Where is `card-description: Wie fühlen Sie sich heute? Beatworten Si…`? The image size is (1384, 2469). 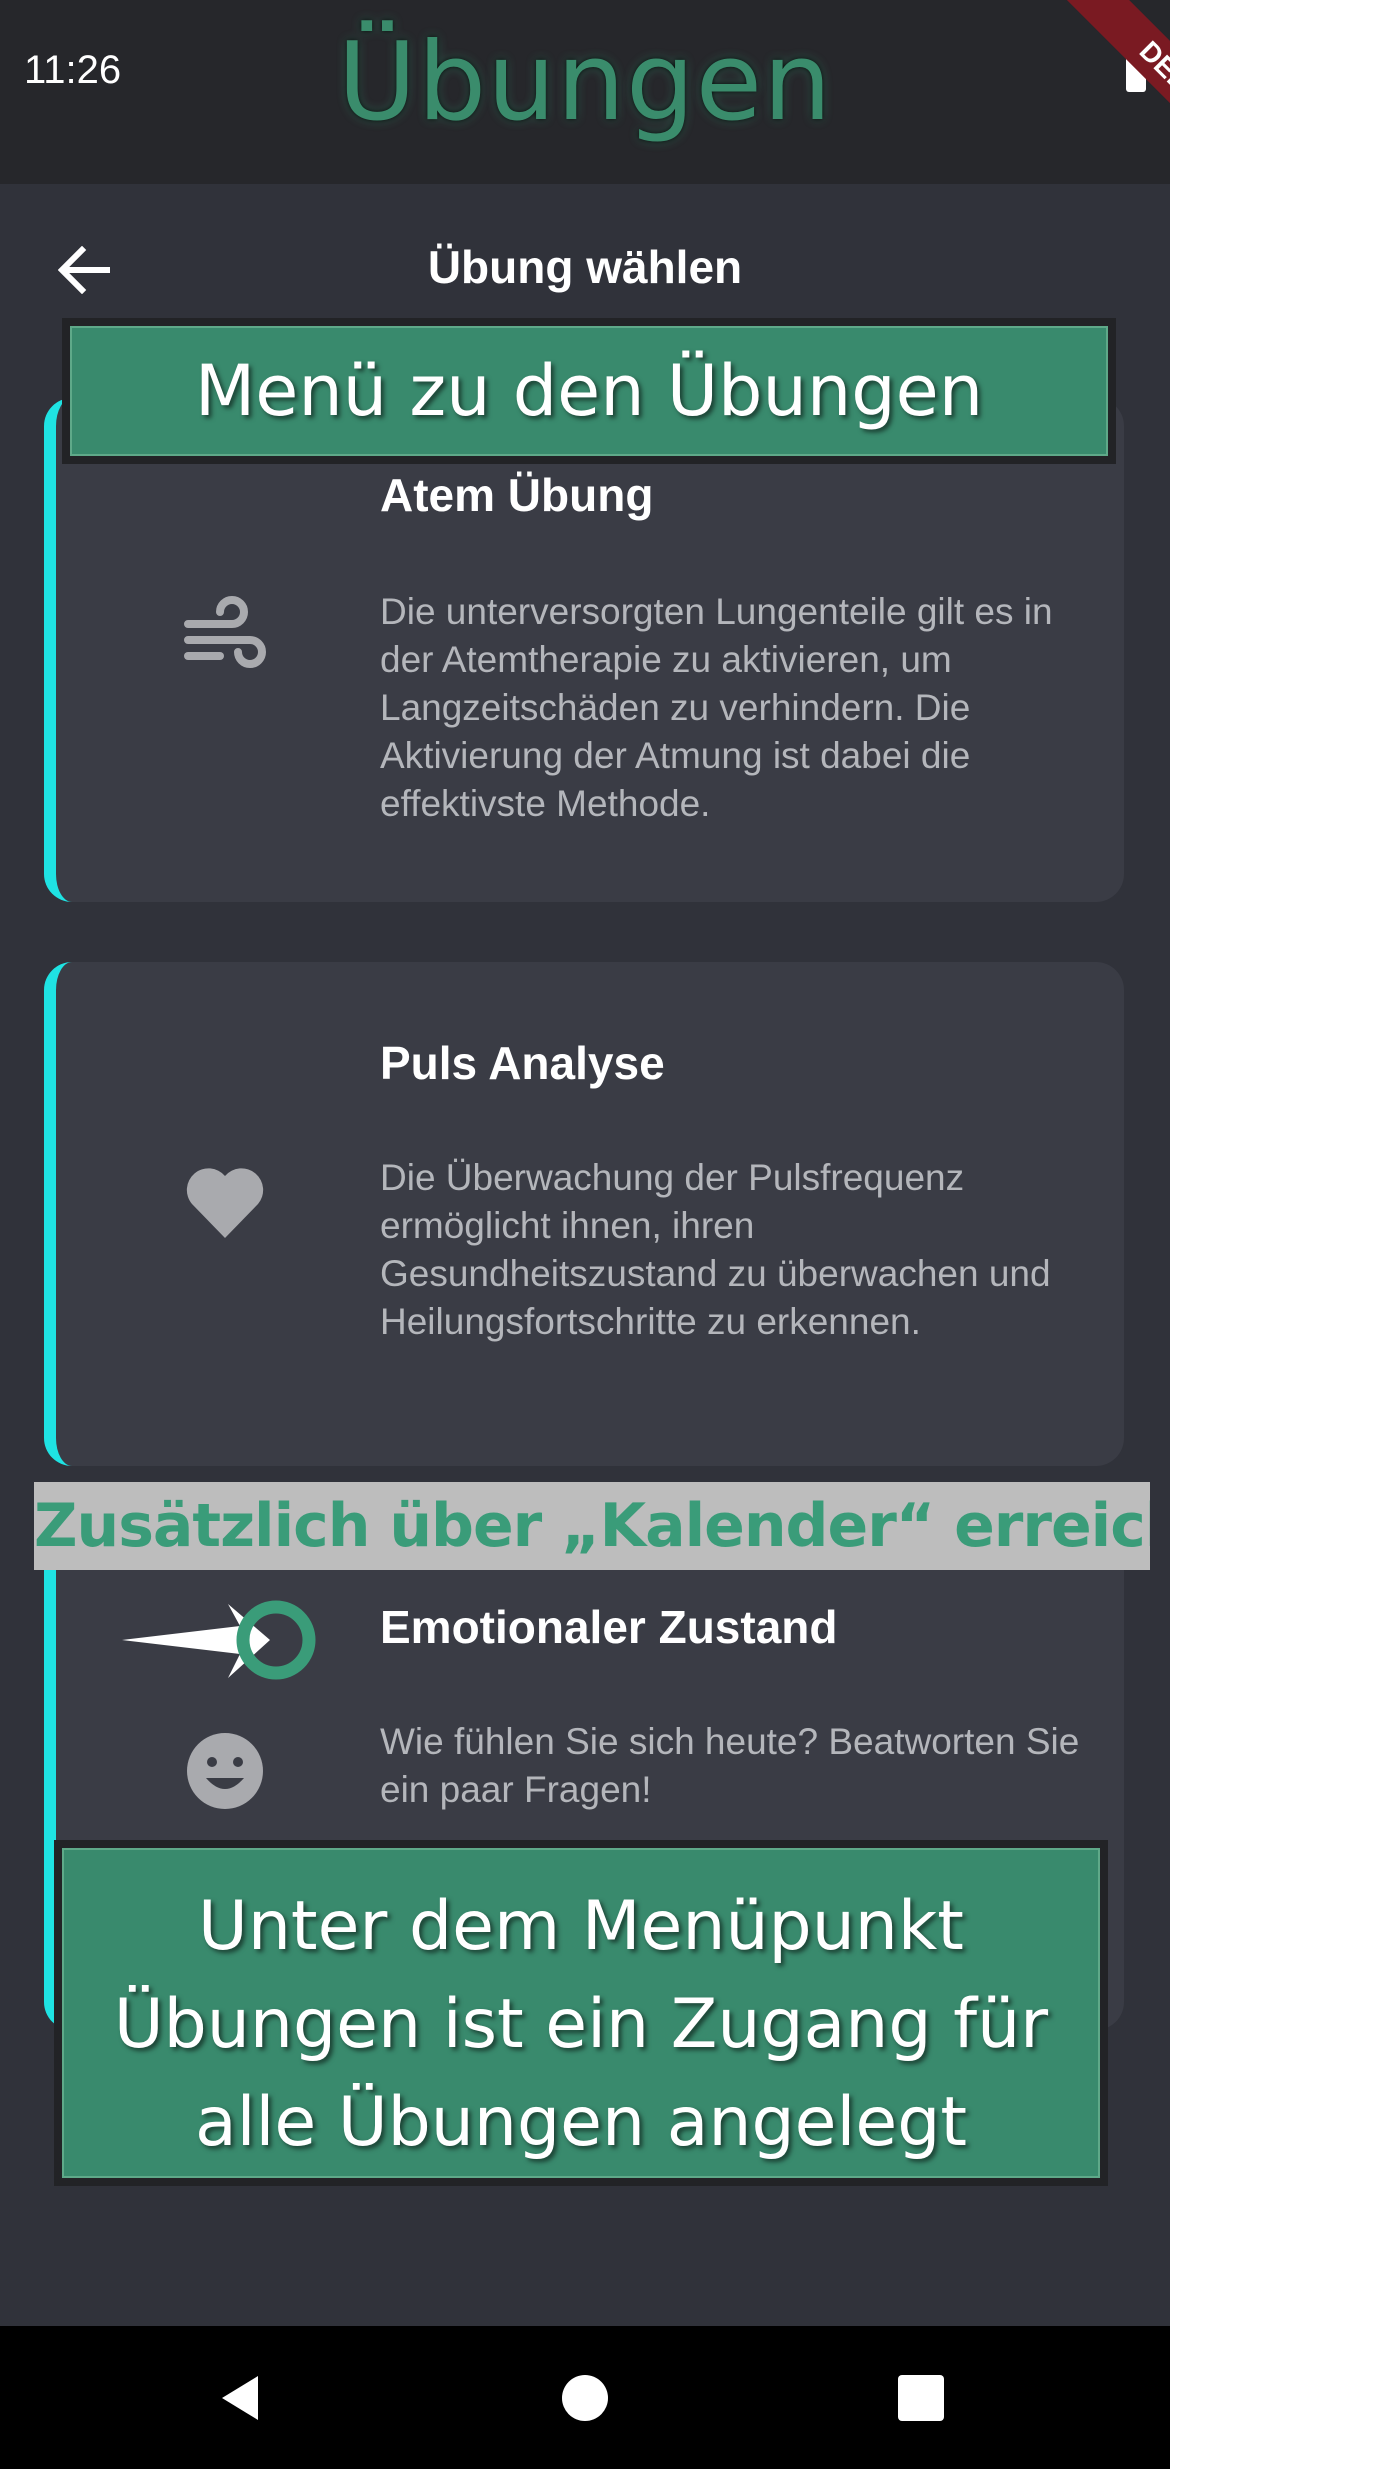
card-description: Wie fühlen Sie sich heute? Beatworten Si… is located at coordinates (730, 1765).